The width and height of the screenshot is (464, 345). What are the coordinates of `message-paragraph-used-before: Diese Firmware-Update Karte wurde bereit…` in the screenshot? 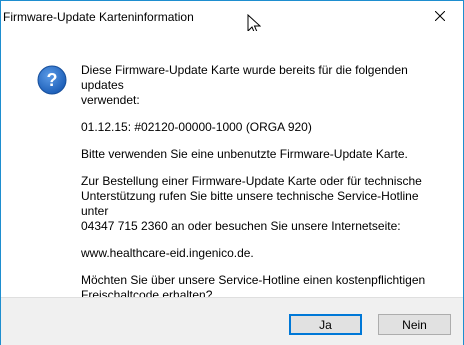 It's located at (244, 85).